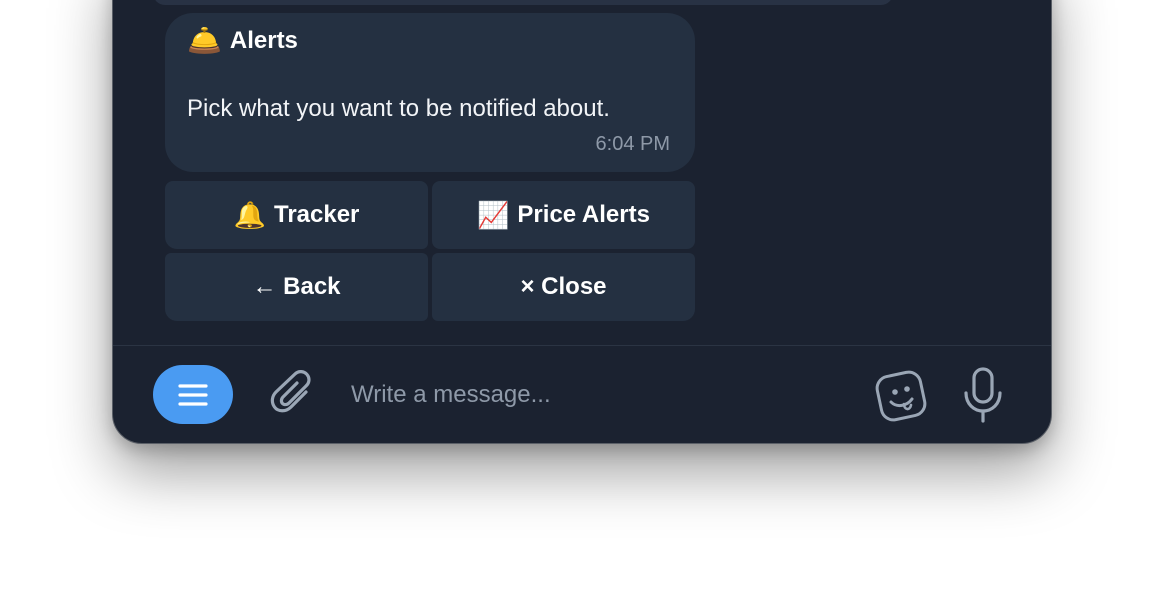 The height and width of the screenshot is (592, 1164). Describe the element at coordinates (249, 215) in the screenshot. I see `bell-icon: 🔔` at that location.